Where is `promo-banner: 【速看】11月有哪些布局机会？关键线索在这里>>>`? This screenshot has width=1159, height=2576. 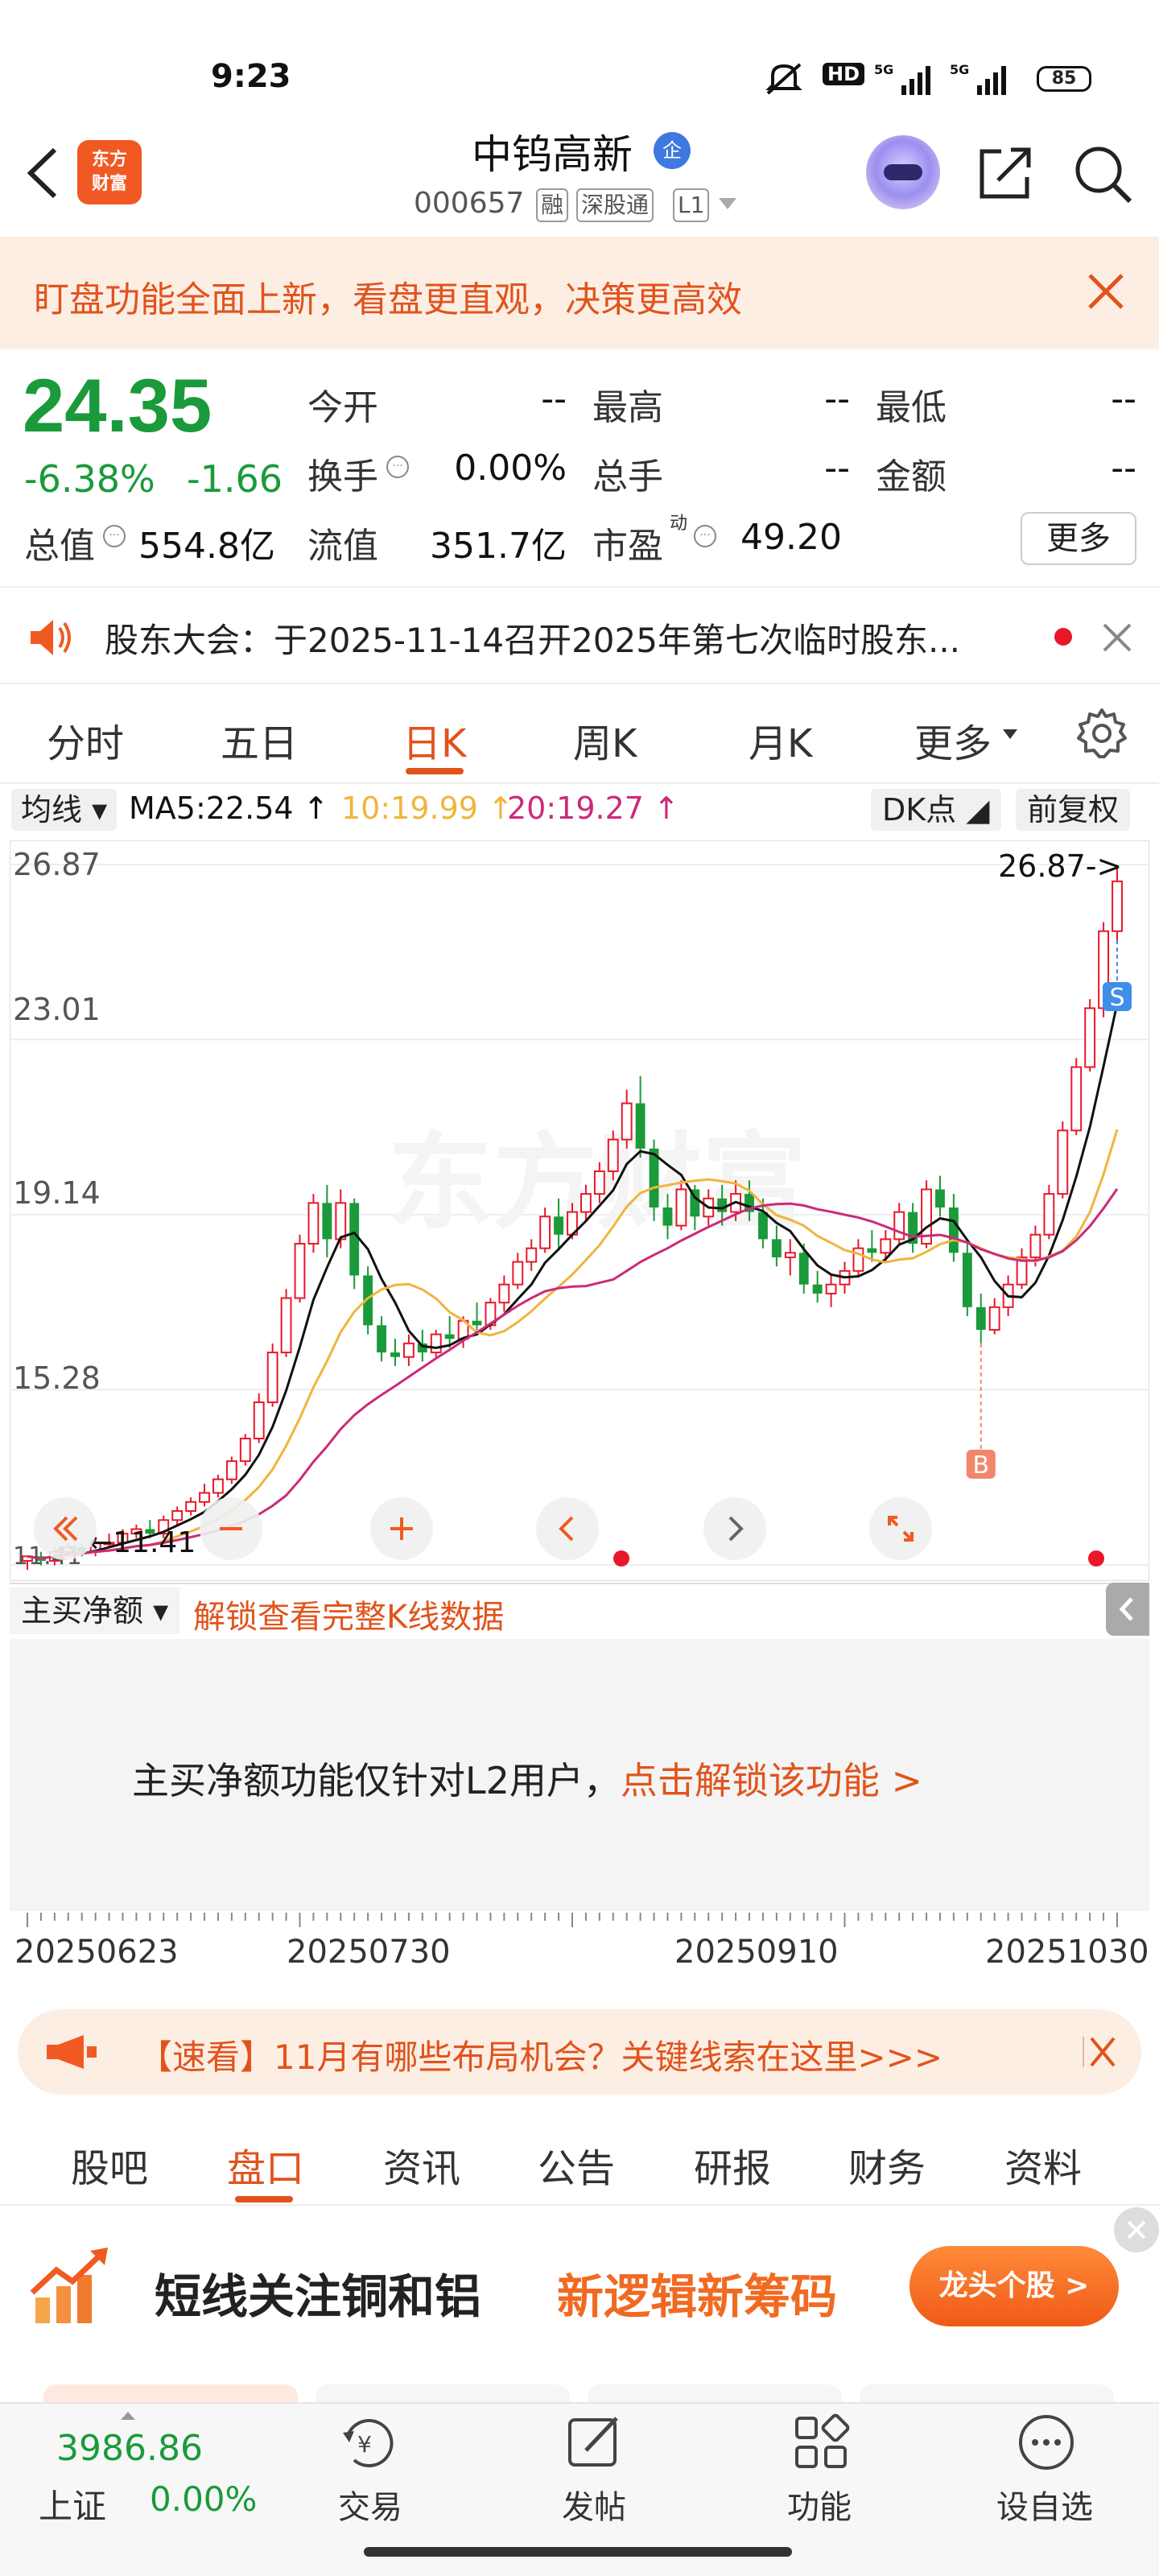
promo-banner: 【速看】11月有哪些布局机会？关键线索在这里>>> is located at coordinates (579, 2052).